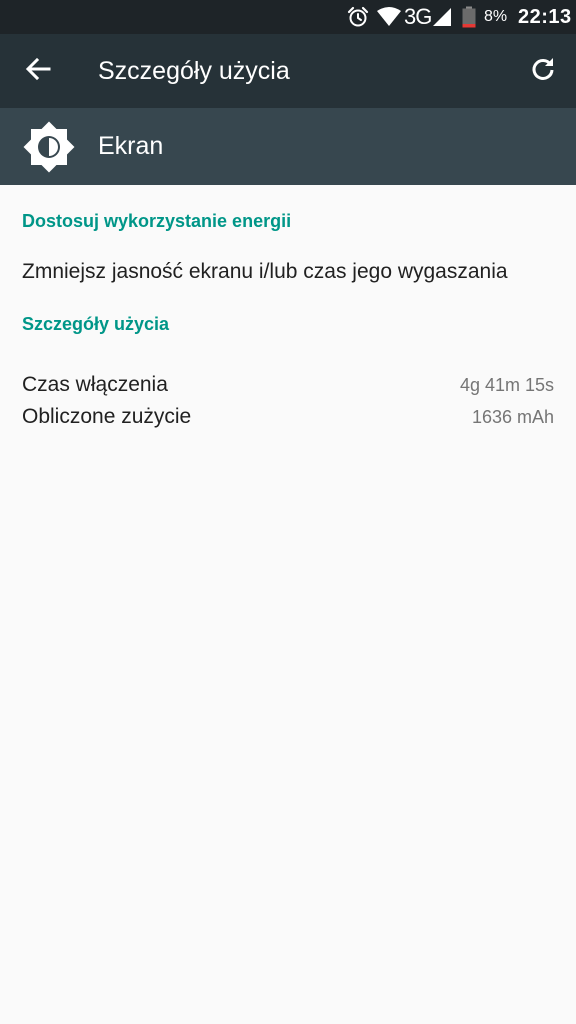 The height and width of the screenshot is (1024, 576). What do you see at coordinates (107, 416) in the screenshot?
I see `detail-label: Obliczone zużycie` at bounding box center [107, 416].